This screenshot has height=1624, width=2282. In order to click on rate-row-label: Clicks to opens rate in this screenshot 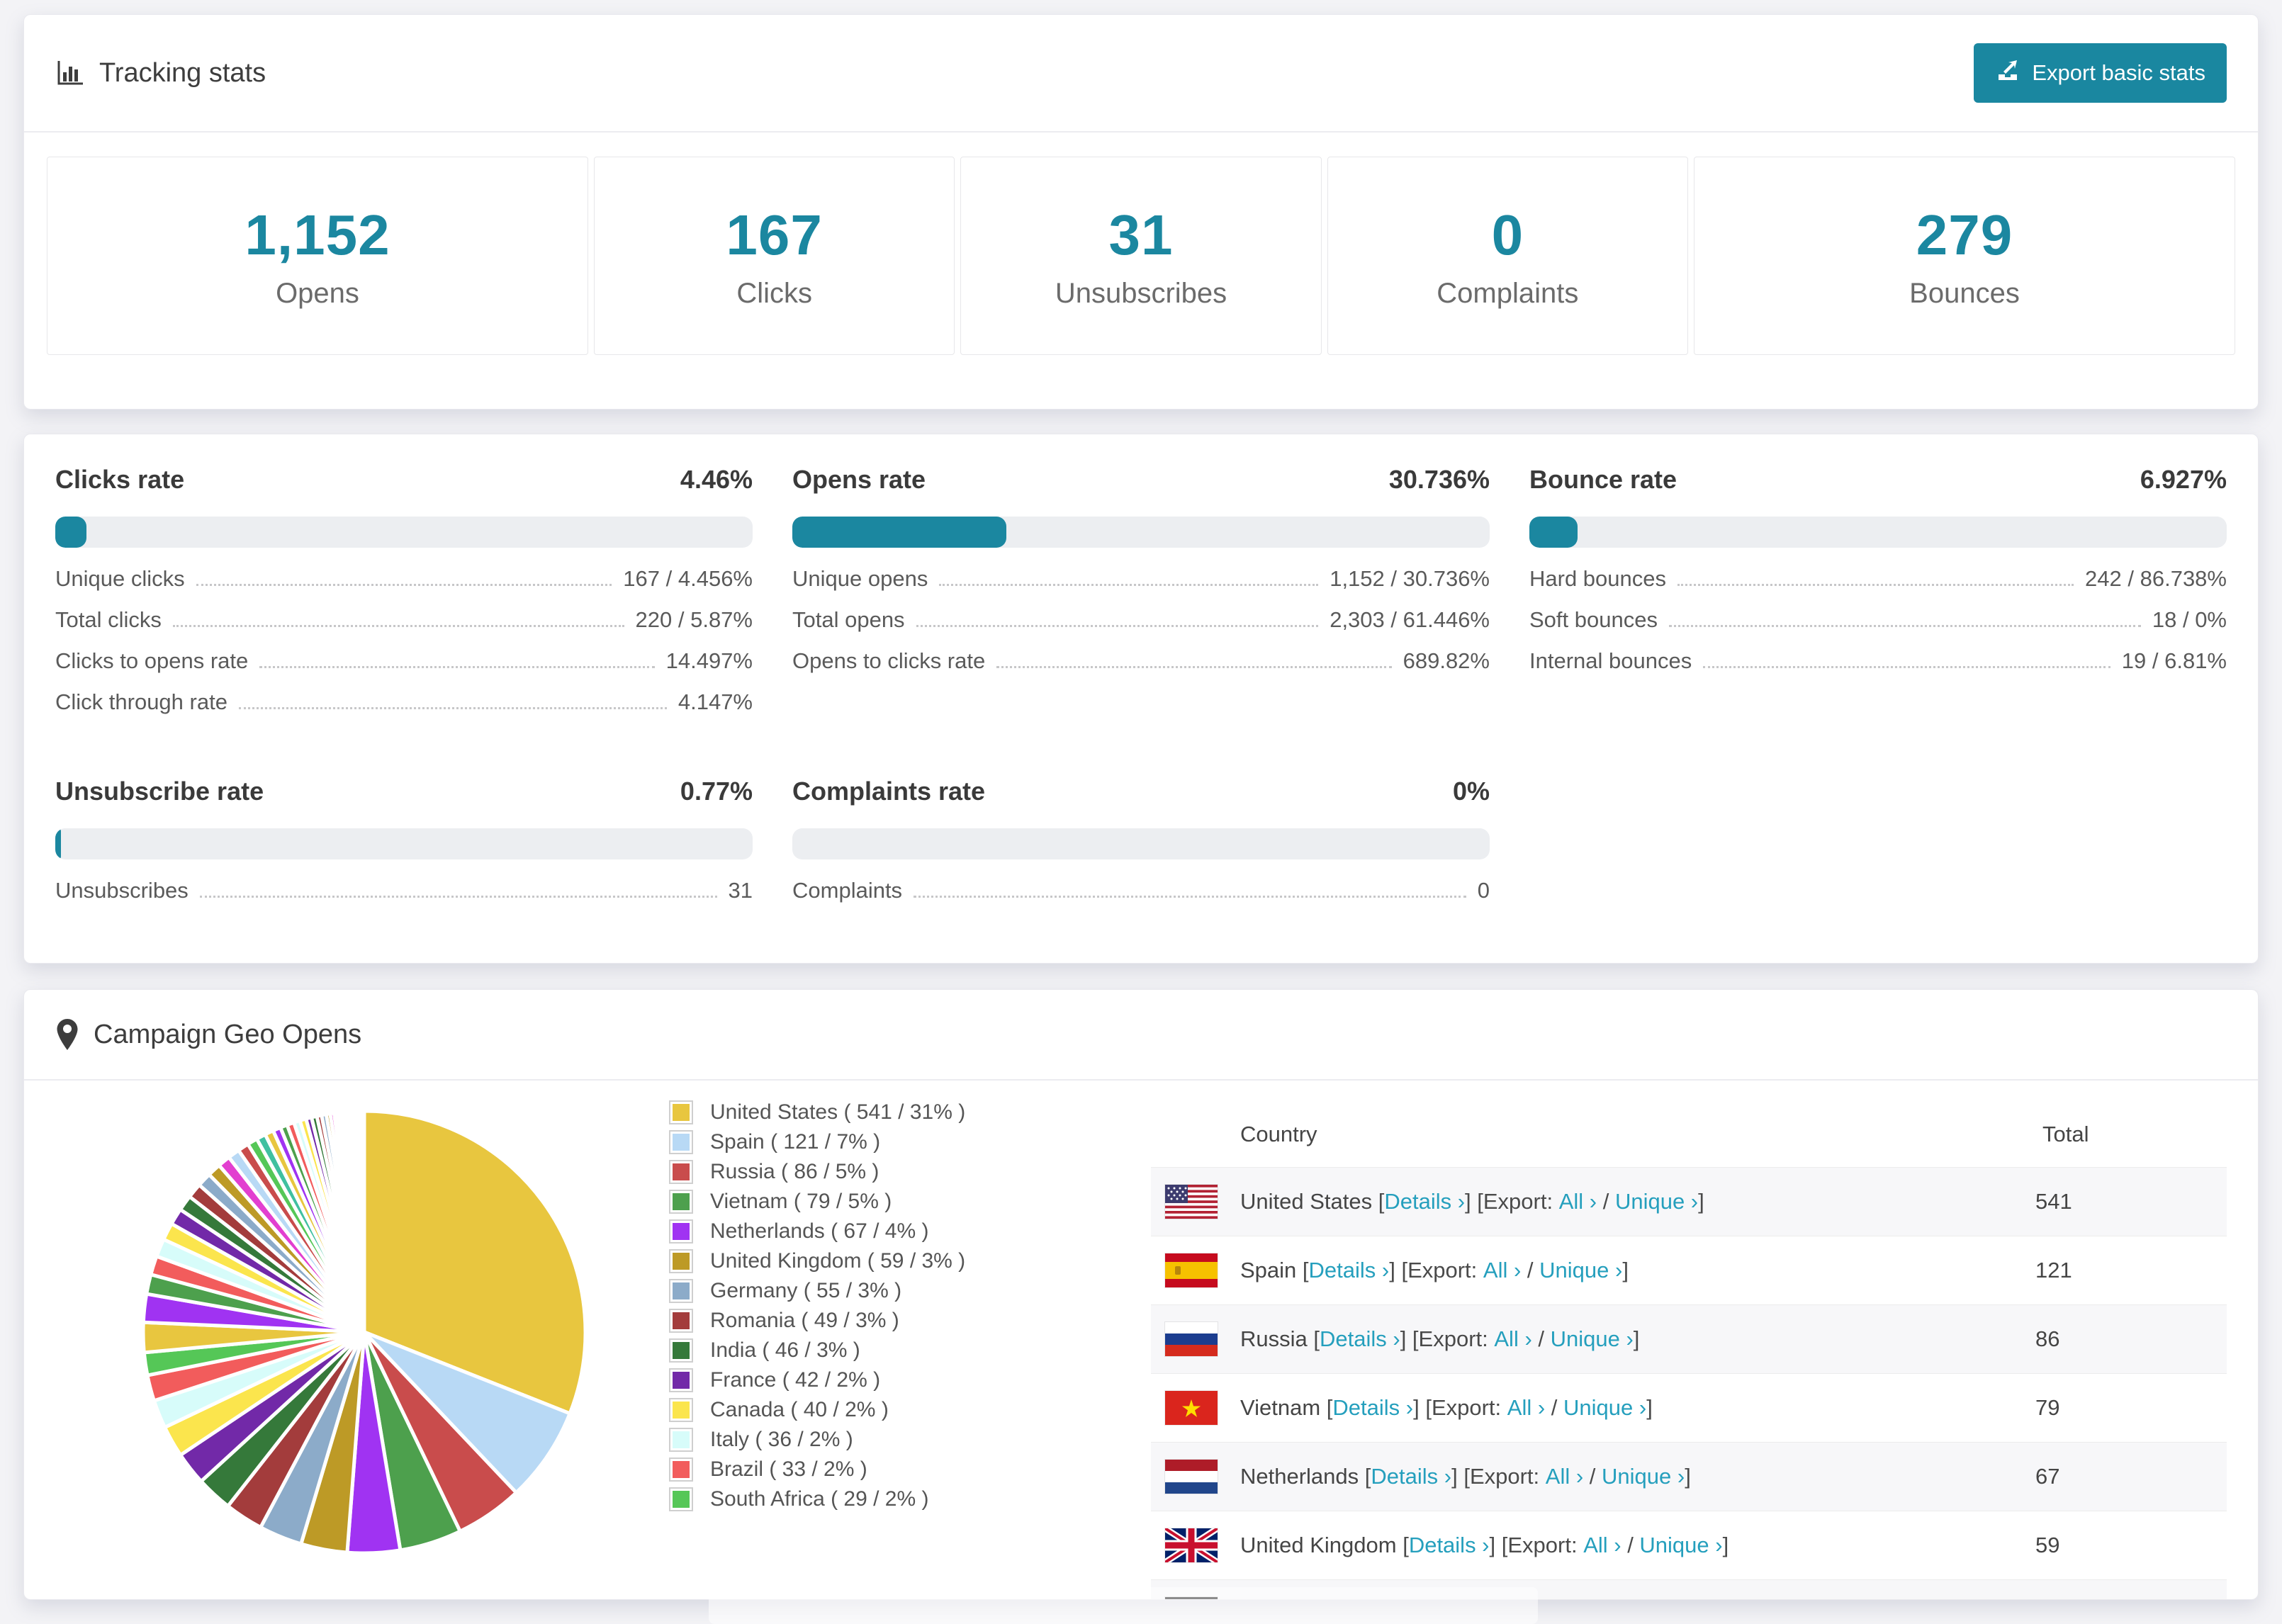, I will do `click(152, 660)`.